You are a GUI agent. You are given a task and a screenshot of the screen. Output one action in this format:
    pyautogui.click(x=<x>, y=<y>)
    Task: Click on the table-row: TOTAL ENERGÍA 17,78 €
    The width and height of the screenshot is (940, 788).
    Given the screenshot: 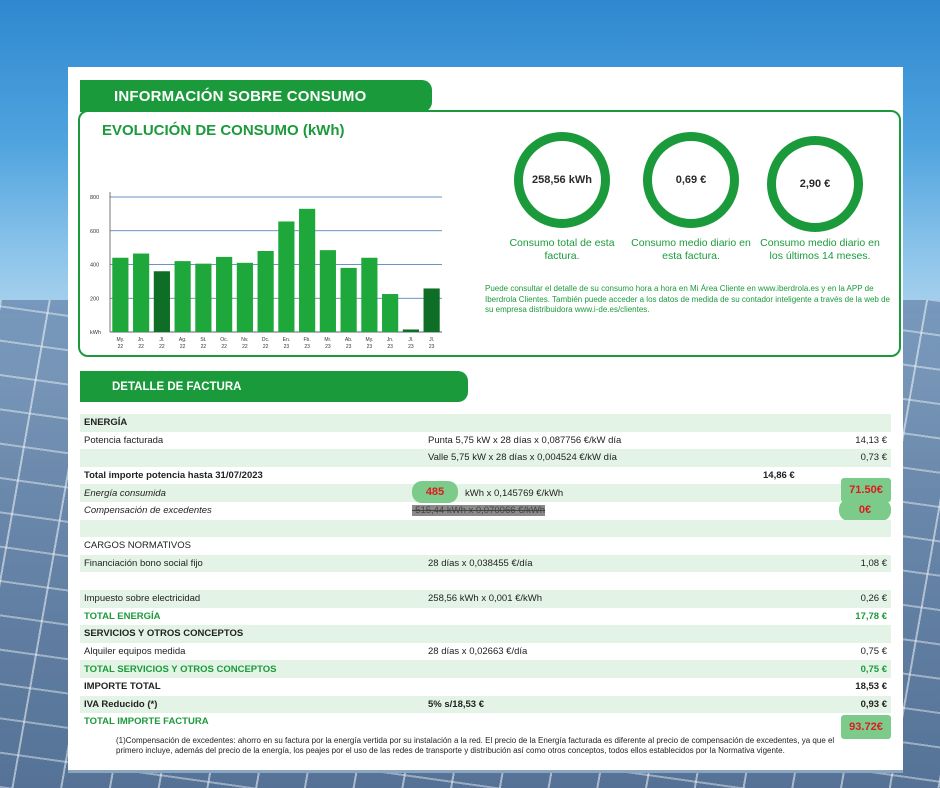 What is the action you would take?
    pyautogui.click(x=485, y=617)
    